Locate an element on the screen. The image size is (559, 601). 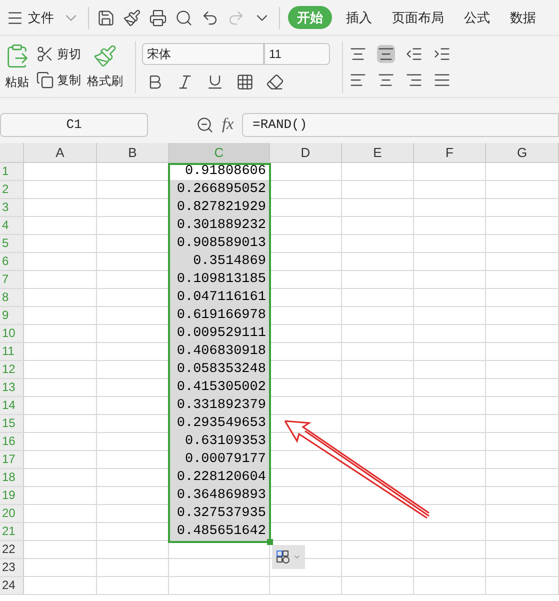
row-header: 24 is located at coordinates (12, 585).